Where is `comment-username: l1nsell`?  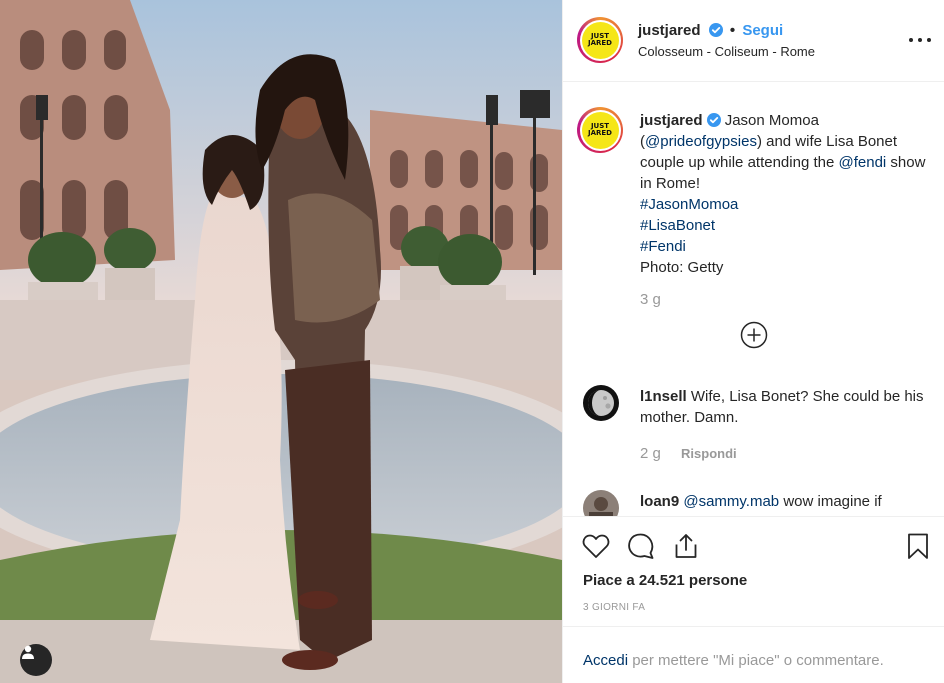
comment-username: l1nsell is located at coordinates (663, 396).